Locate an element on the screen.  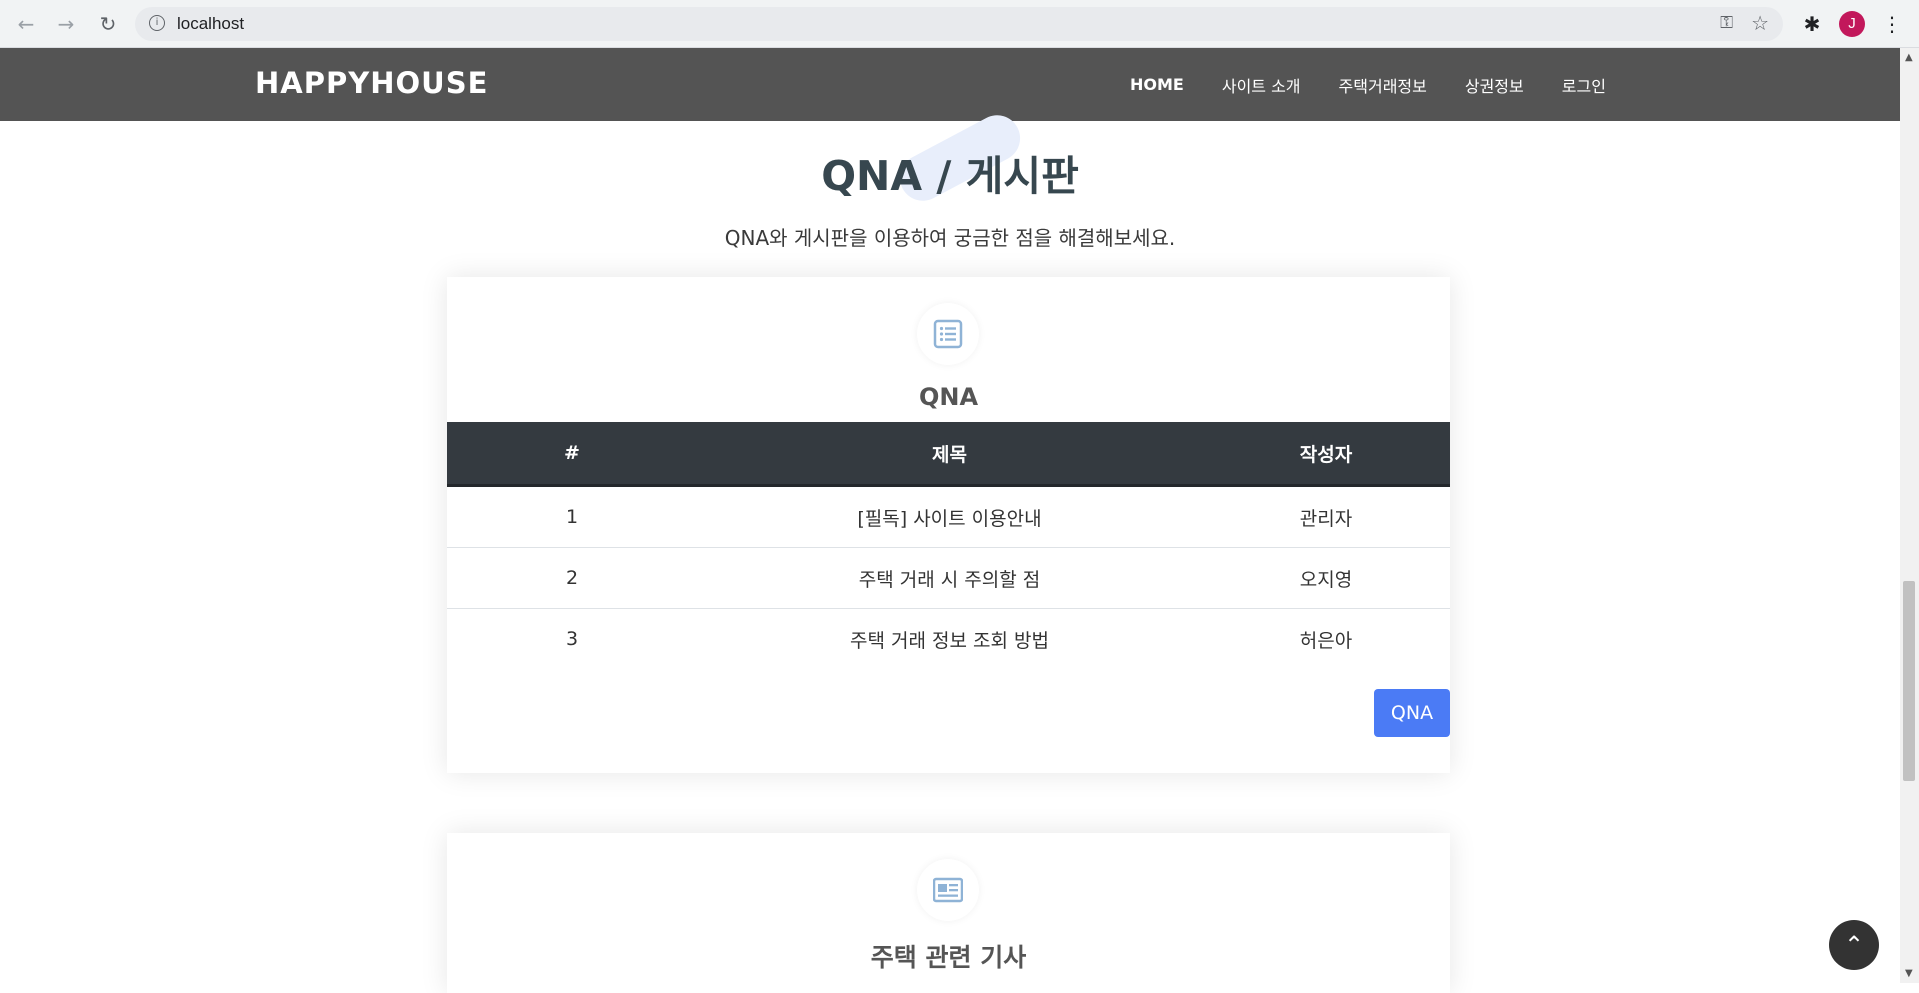
browser-toolbar: ← → ↻ i localhost ⚿ ☆ ✱ J ⋮ is located at coordinates (959, 24).